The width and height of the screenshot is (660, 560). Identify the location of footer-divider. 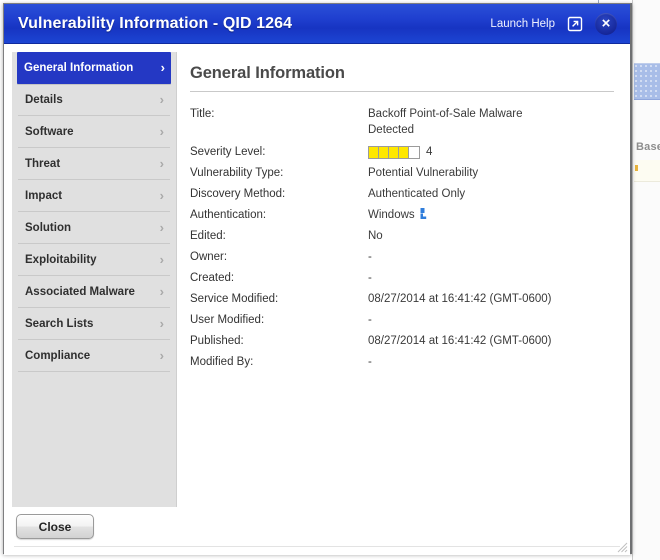
(317, 546).